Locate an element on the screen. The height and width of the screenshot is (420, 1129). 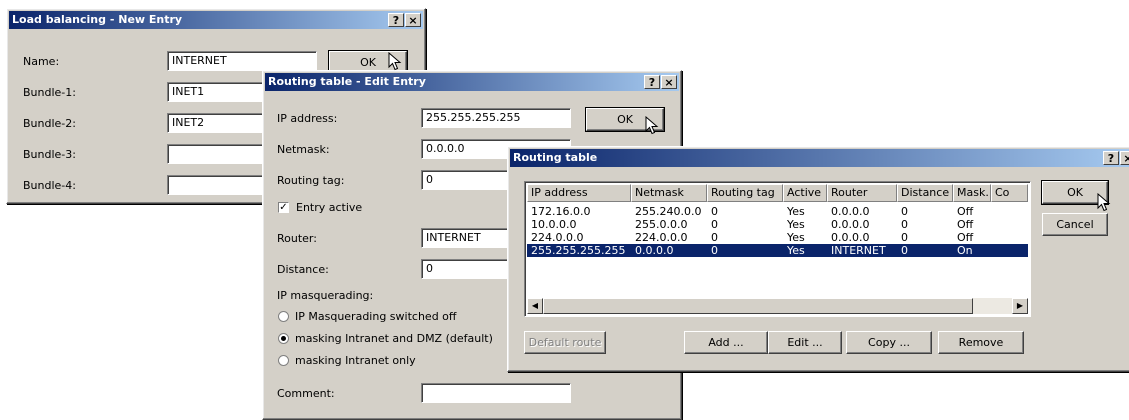
load-balancing-titlebar: Load balancing - New Entry ? × is located at coordinates (216, 20).